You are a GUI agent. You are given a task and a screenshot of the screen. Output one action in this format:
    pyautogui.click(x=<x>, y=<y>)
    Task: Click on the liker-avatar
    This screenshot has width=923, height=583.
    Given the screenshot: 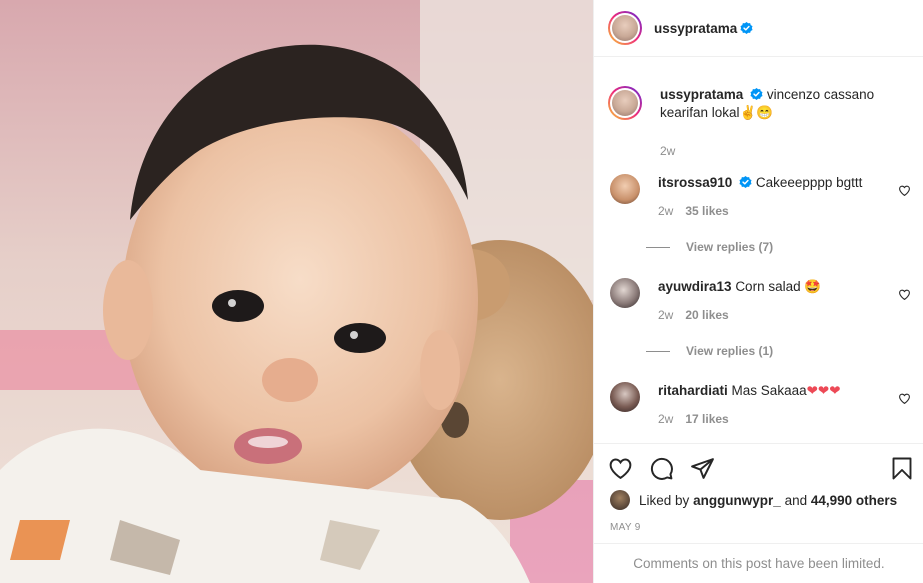 What is the action you would take?
    pyautogui.click(x=620, y=500)
    